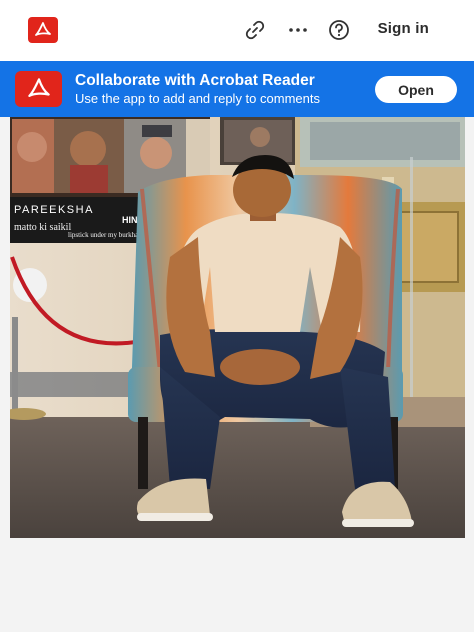 This screenshot has height=632, width=474. Describe the element at coordinates (339, 30) in the screenshot. I see `help-icon` at that location.